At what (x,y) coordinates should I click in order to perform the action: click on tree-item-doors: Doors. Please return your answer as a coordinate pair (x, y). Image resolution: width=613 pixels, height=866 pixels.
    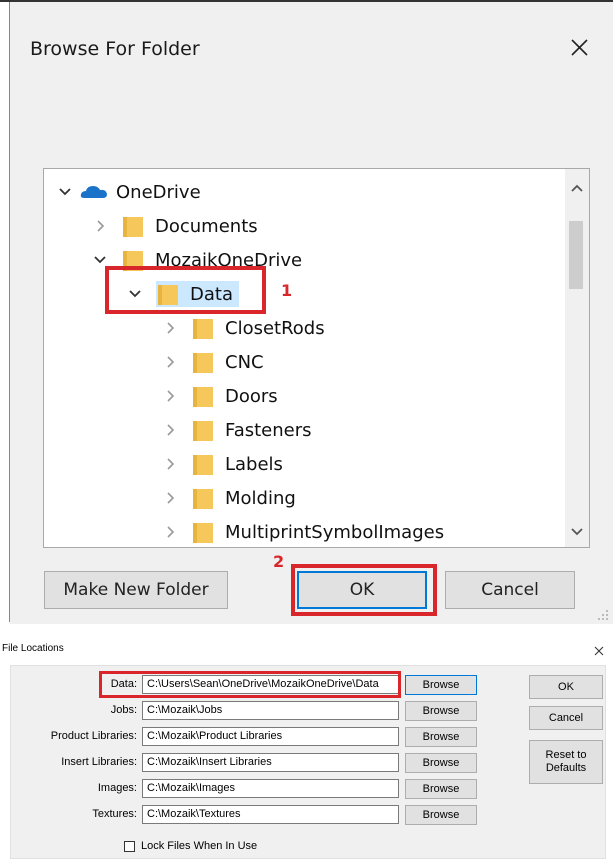
    Looking at the image, I should click on (219, 396).